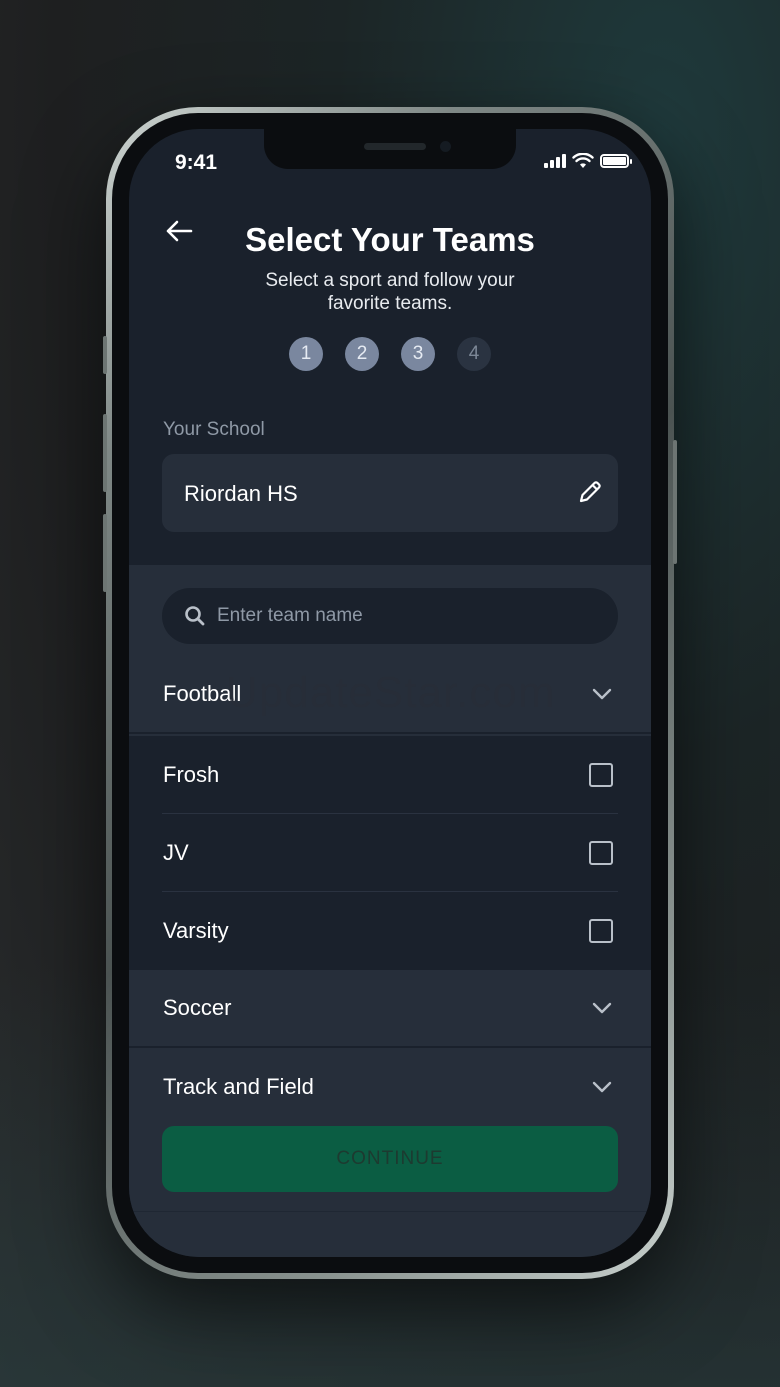 The height and width of the screenshot is (1387, 780). Describe the element at coordinates (196, 162) in the screenshot. I see `status-time: 9:41` at that location.